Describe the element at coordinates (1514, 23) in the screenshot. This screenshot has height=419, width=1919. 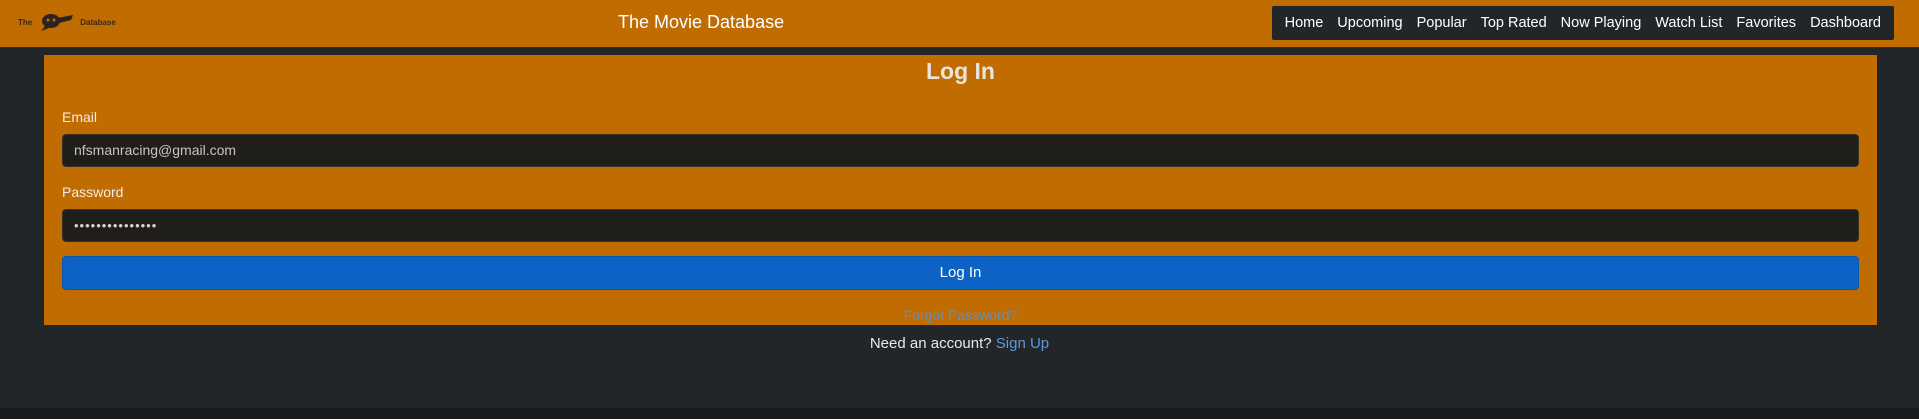
I see `nav-link-top-rated: Top Rated` at that location.